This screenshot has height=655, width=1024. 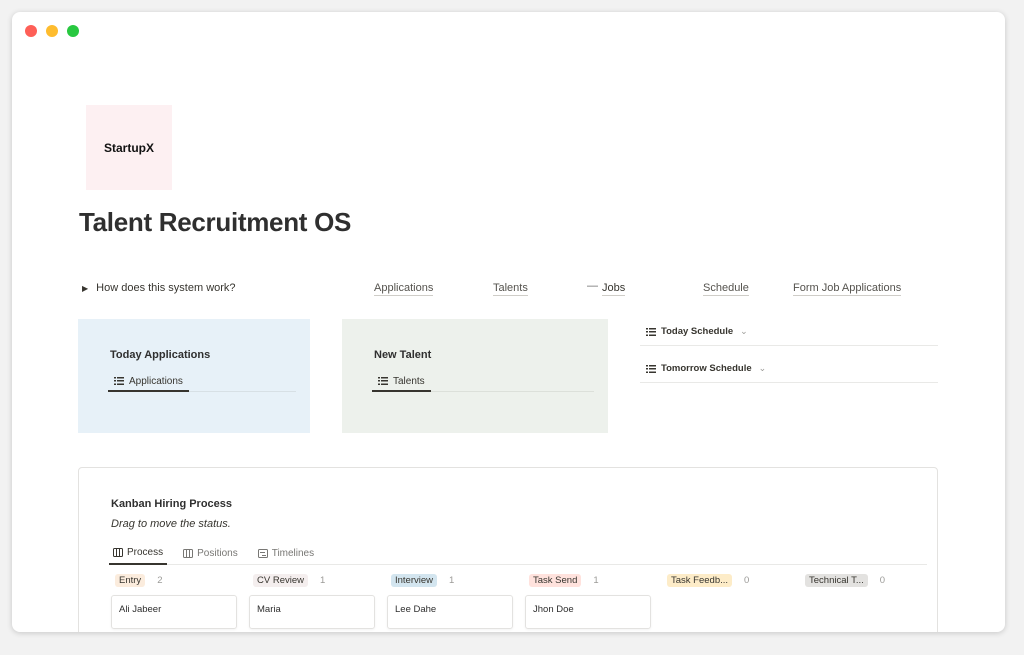 I want to click on timeline-icon, so click(x=262, y=553).